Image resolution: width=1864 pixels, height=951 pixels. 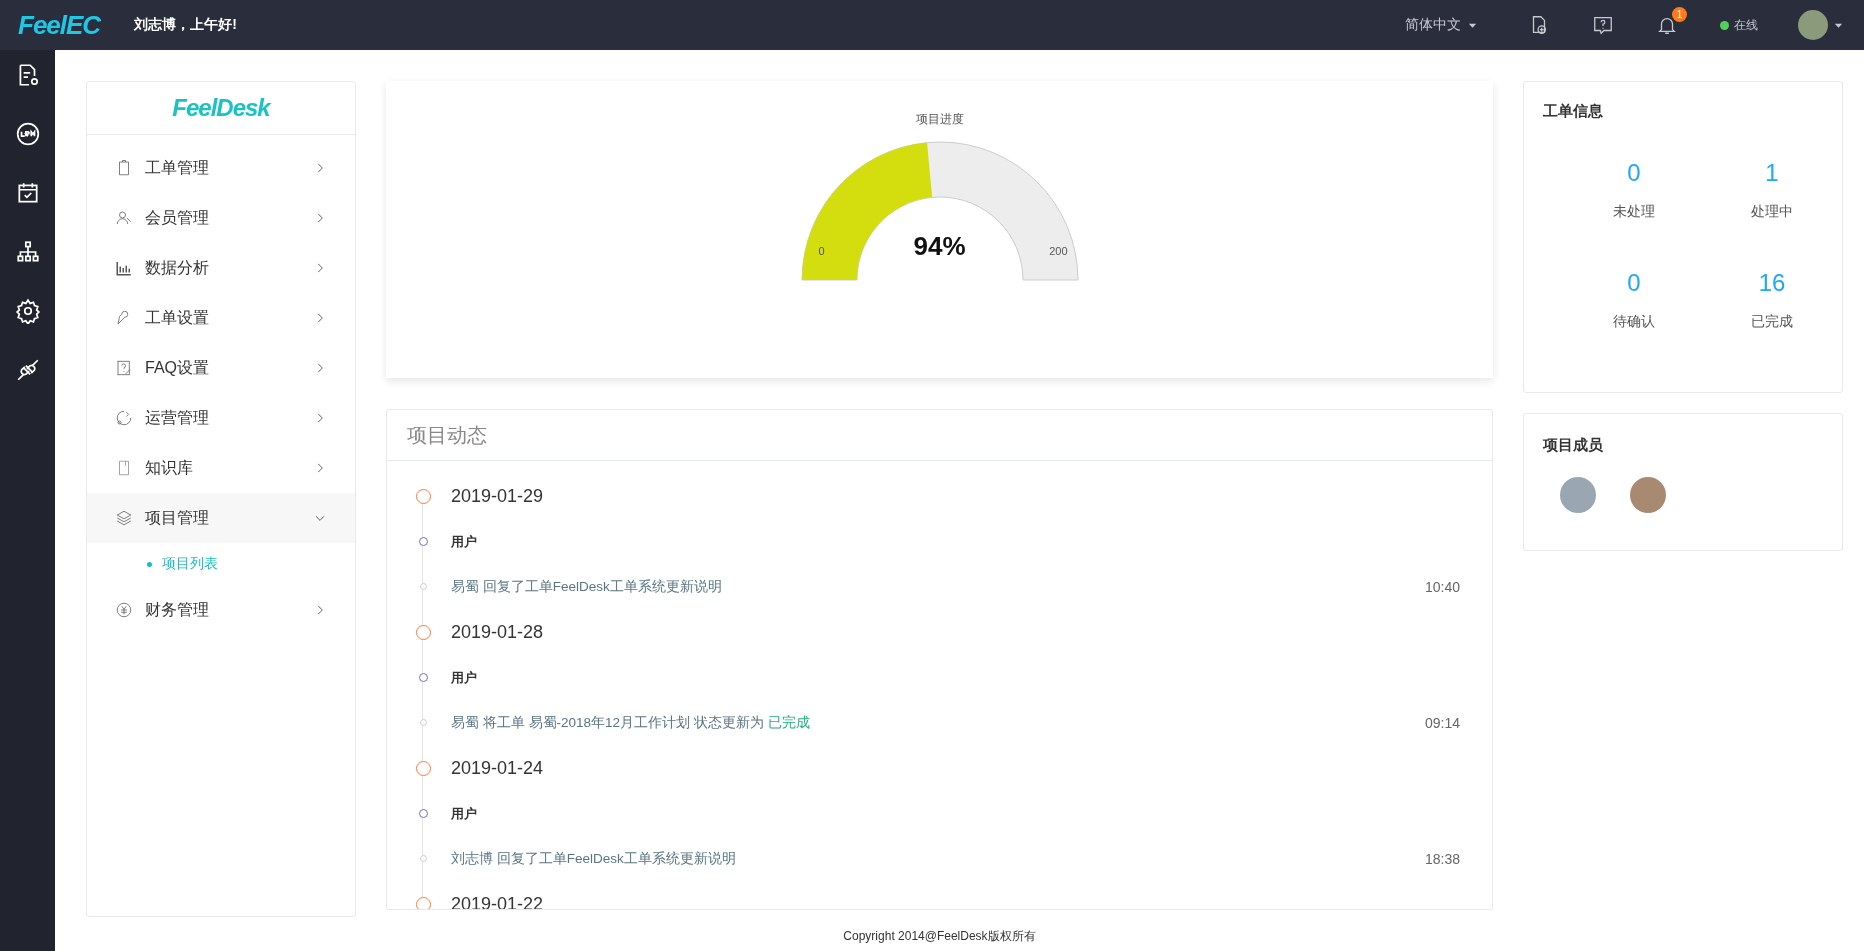 What do you see at coordinates (221, 318) in the screenshot?
I see `menu-item: 工单设置` at bounding box center [221, 318].